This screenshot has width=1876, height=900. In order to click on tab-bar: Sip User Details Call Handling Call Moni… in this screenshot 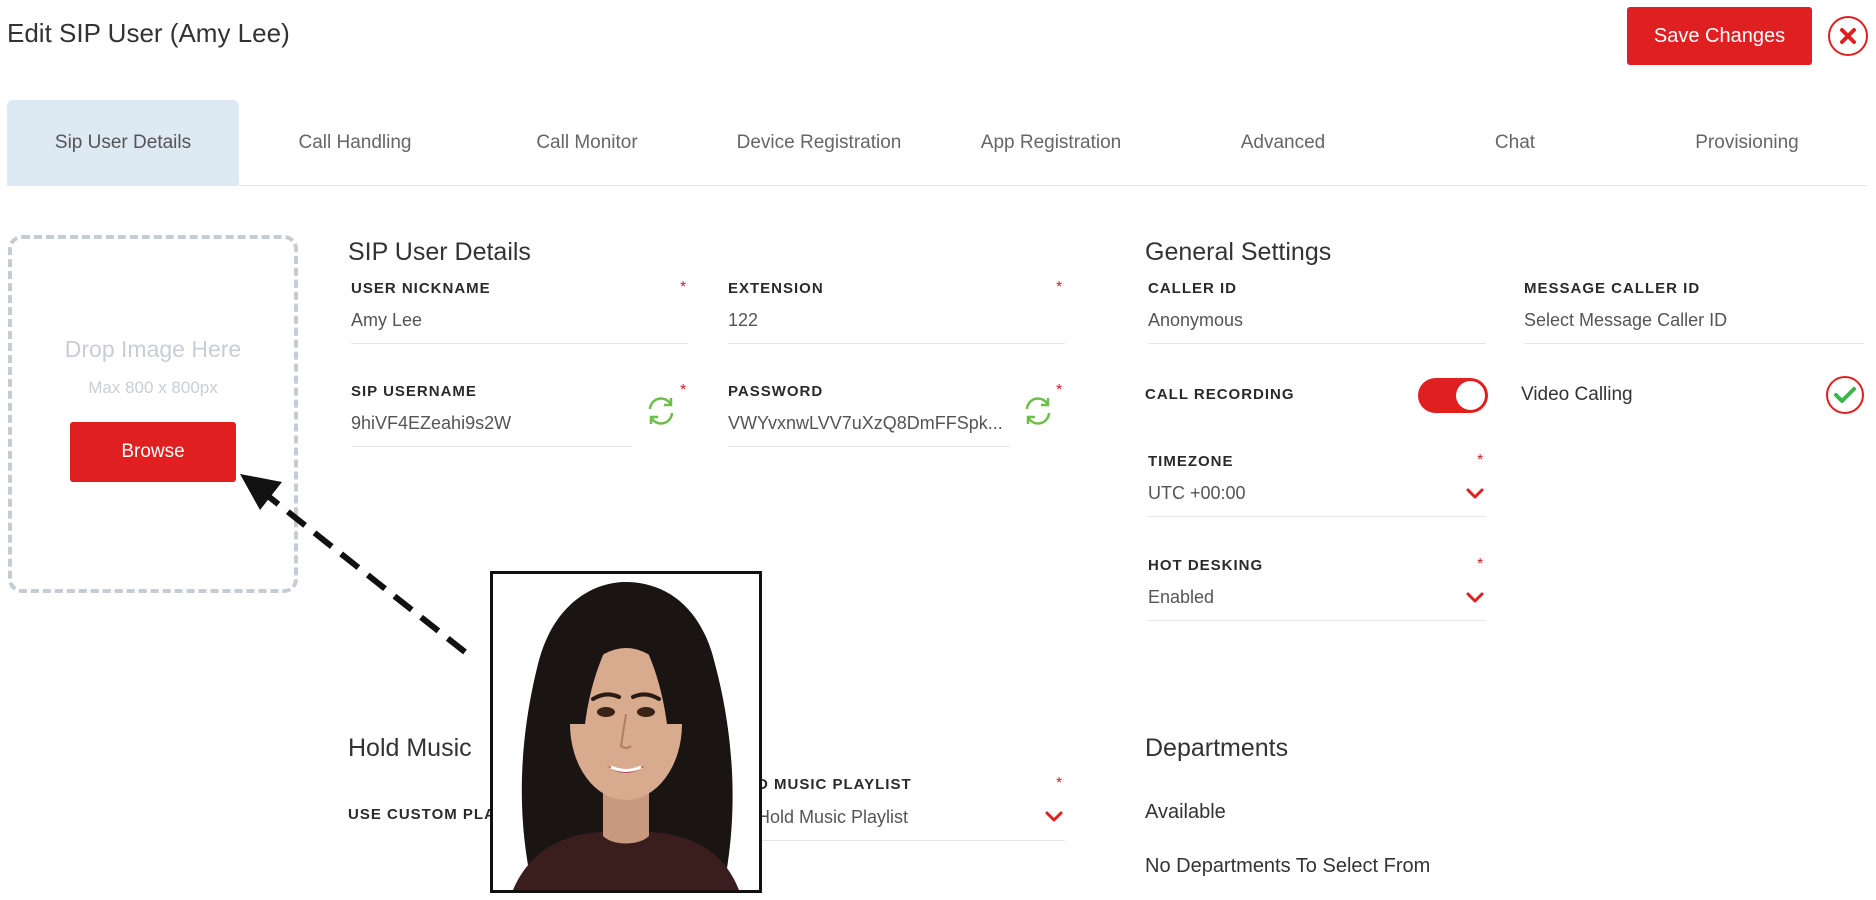, I will do `click(937, 143)`.